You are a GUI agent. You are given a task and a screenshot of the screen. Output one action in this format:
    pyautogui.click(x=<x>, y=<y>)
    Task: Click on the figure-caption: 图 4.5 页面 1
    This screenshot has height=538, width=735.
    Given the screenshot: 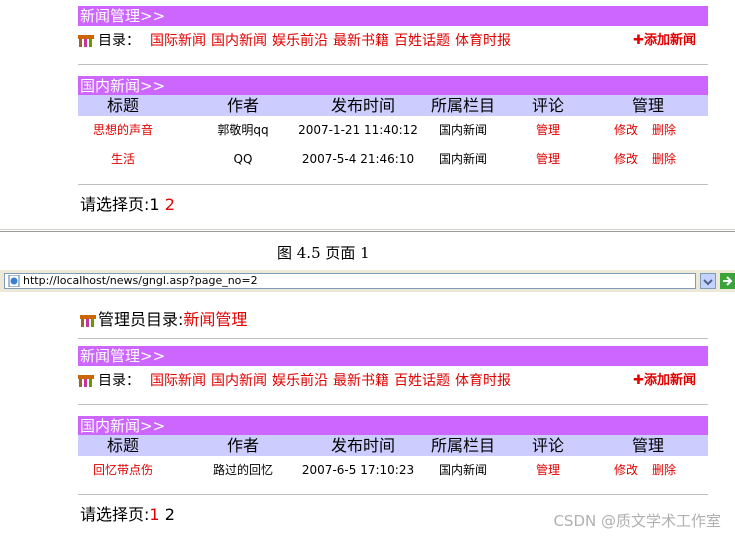 What is the action you would take?
    pyautogui.click(x=323, y=253)
    